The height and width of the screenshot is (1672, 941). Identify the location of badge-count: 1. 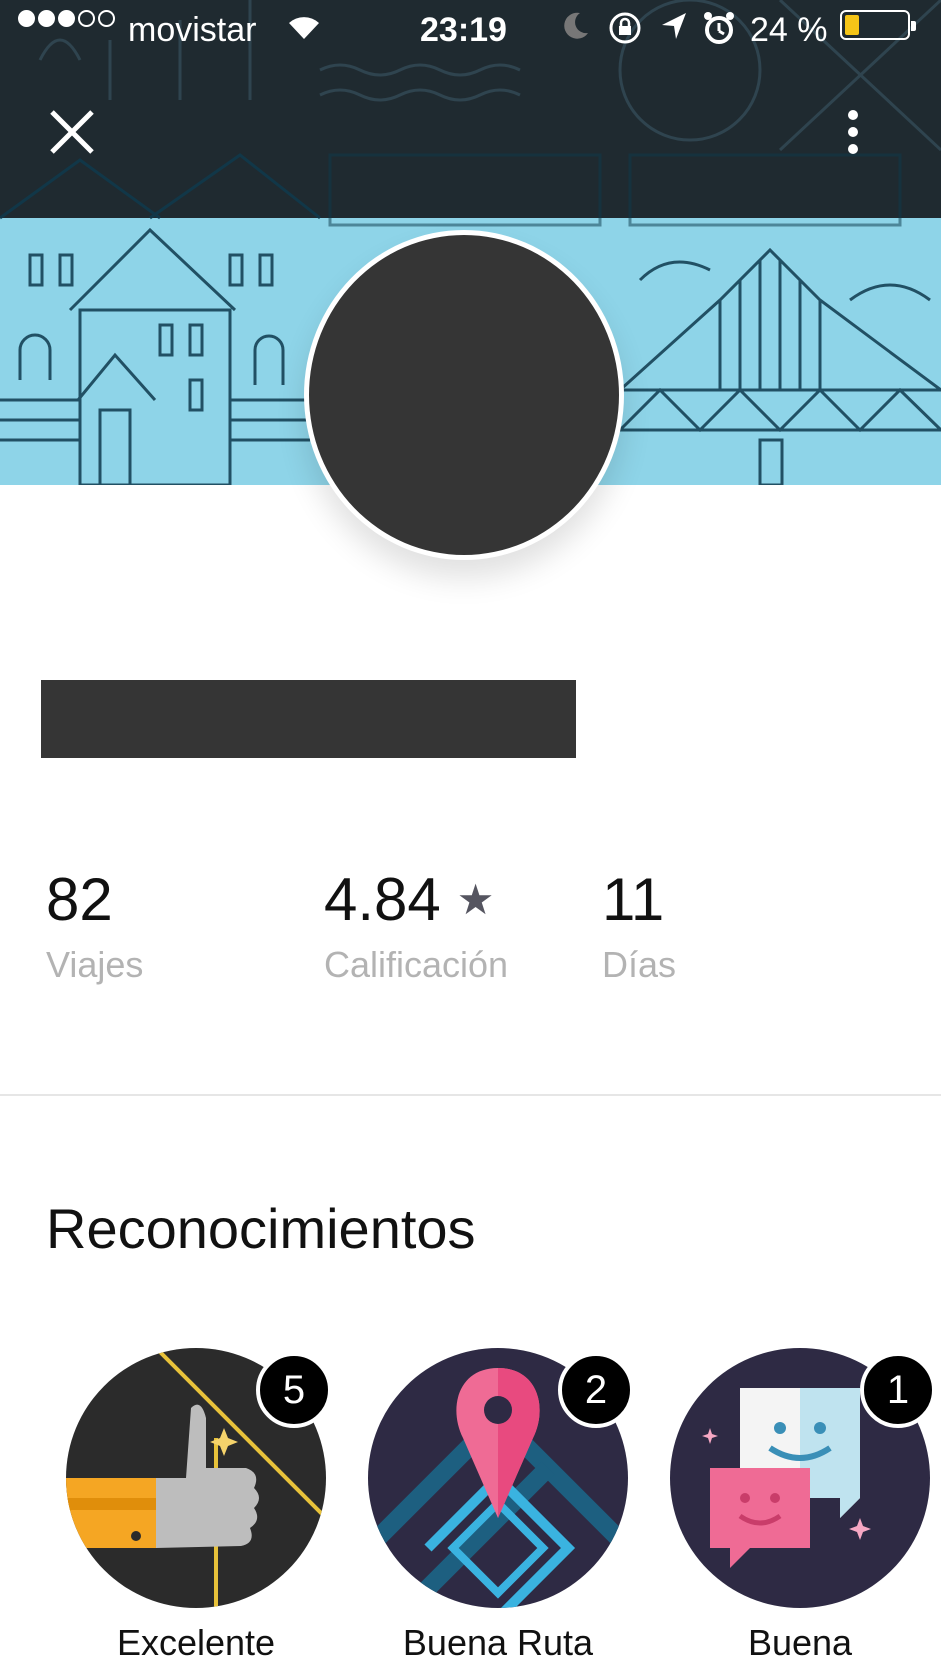
(898, 1390).